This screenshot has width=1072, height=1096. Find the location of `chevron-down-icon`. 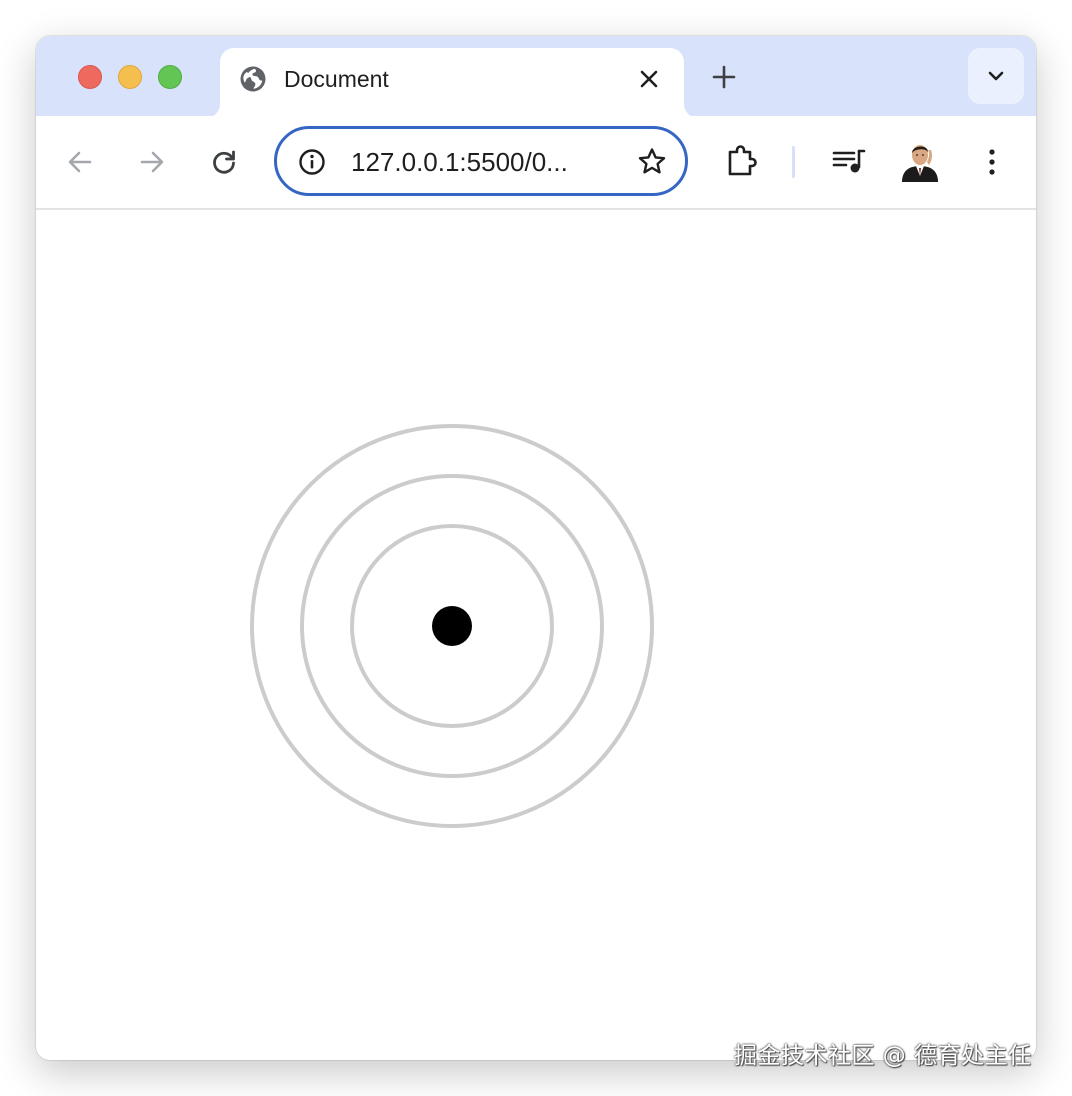

chevron-down-icon is located at coordinates (996, 76).